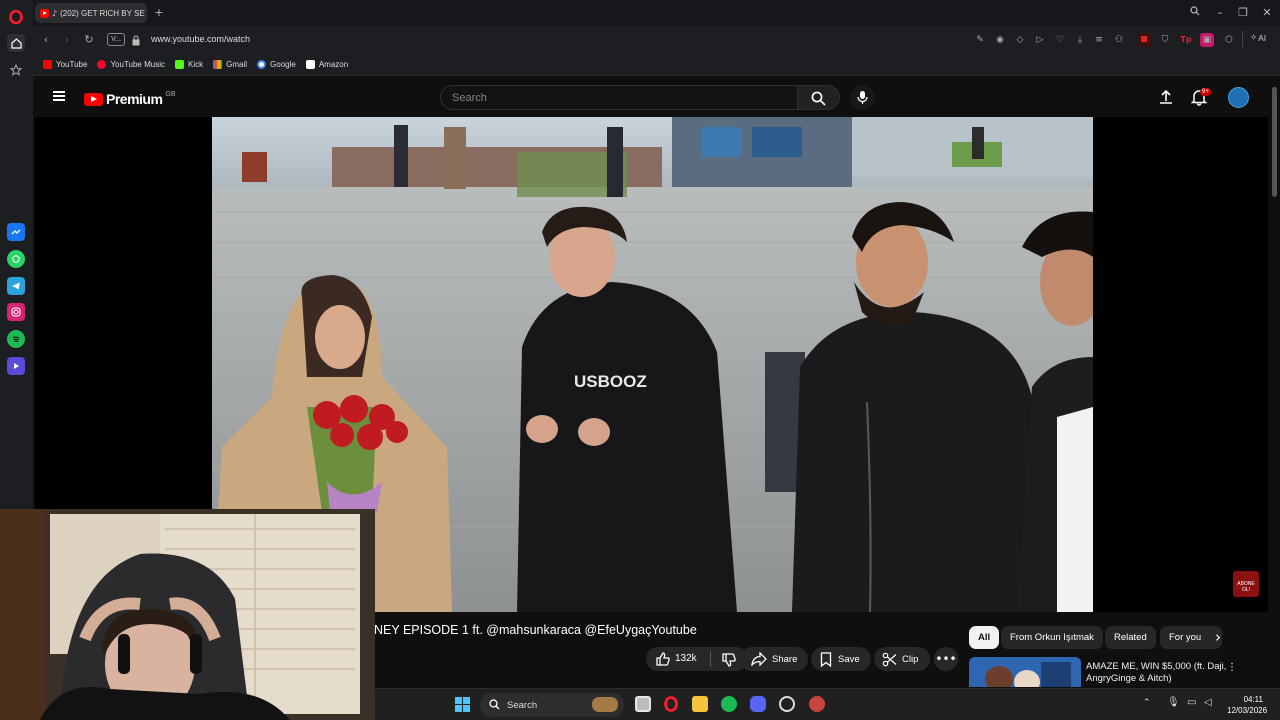  Describe the element at coordinates (1247, 705) in the screenshot. I see `taskbar-clock: 04:11 12/03/2026` at that location.